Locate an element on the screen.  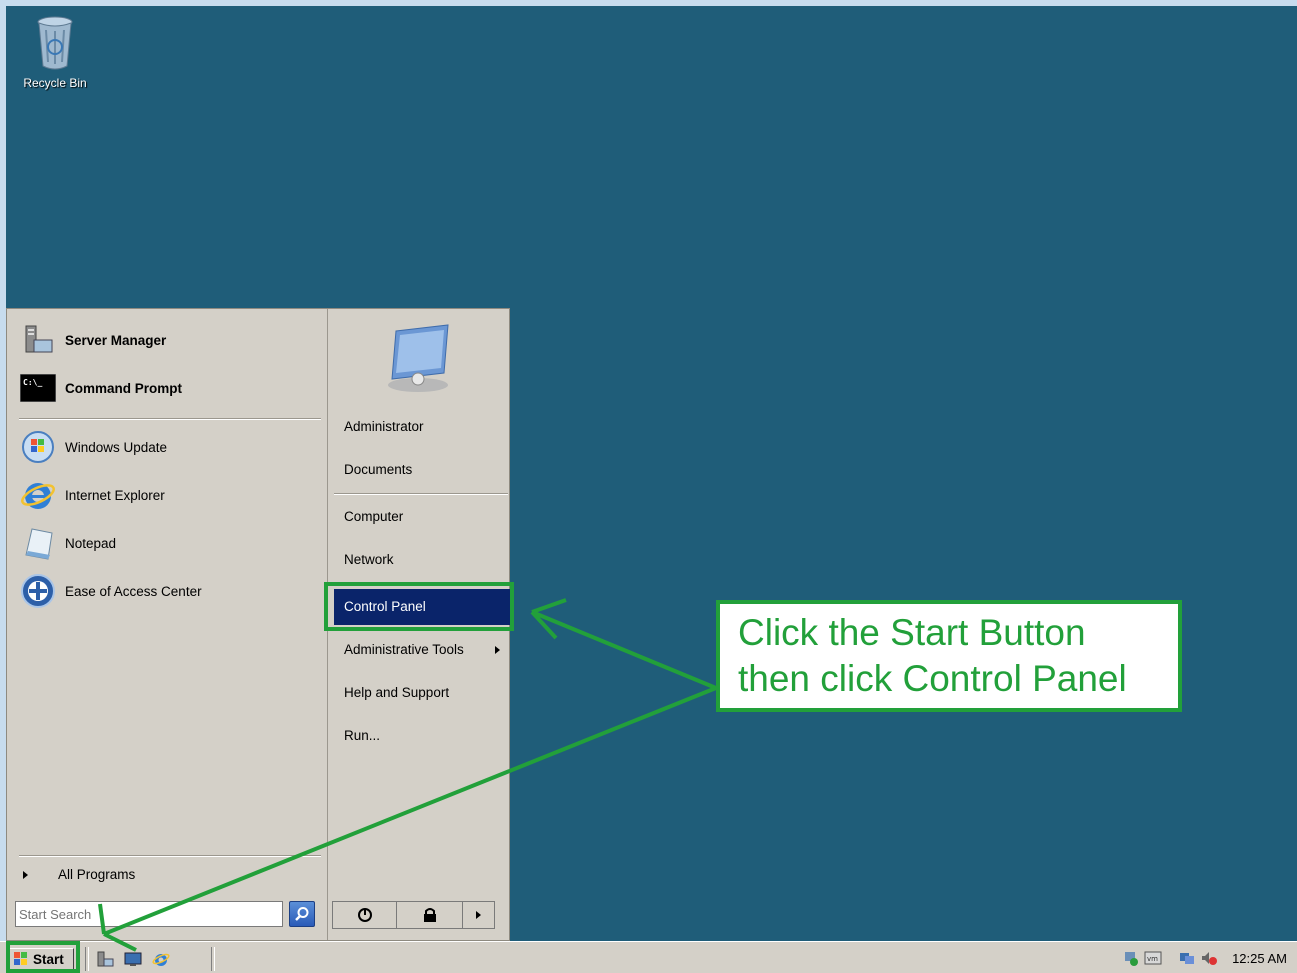
svg-text: C:\_ is located at coordinates (32, 382).